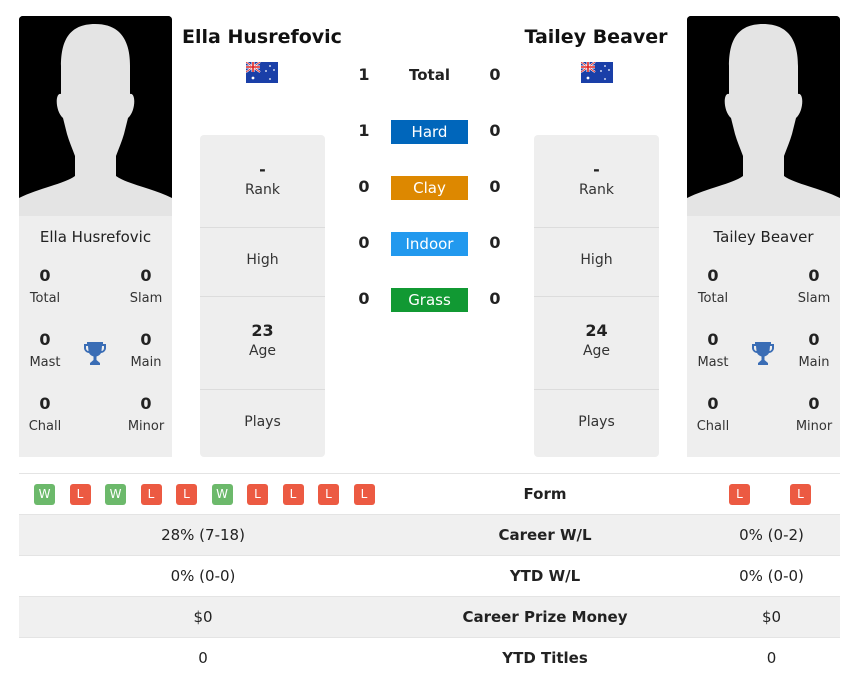 This screenshot has width=859, height=681. I want to click on h2h-indoor-left: 0, so click(364, 242).